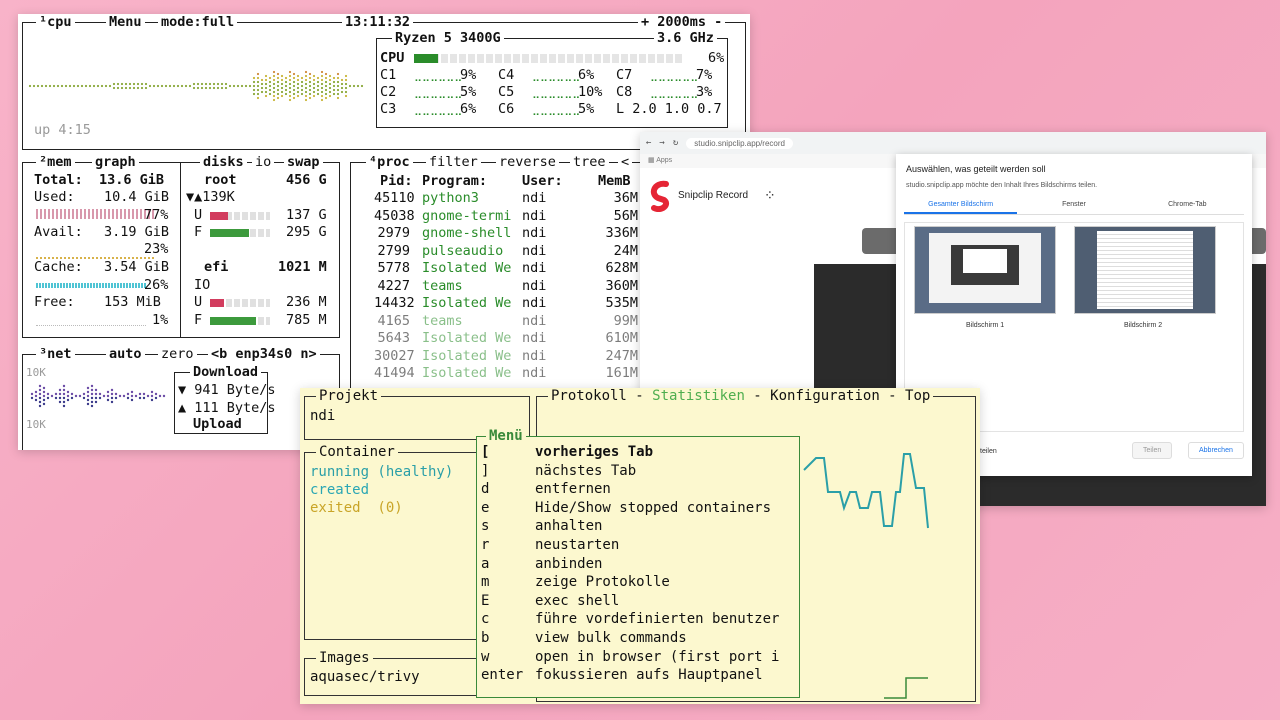 This screenshot has height=720, width=1280. Describe the element at coordinates (1216, 450) in the screenshot. I see `cancel-button: Abbrechen` at that location.